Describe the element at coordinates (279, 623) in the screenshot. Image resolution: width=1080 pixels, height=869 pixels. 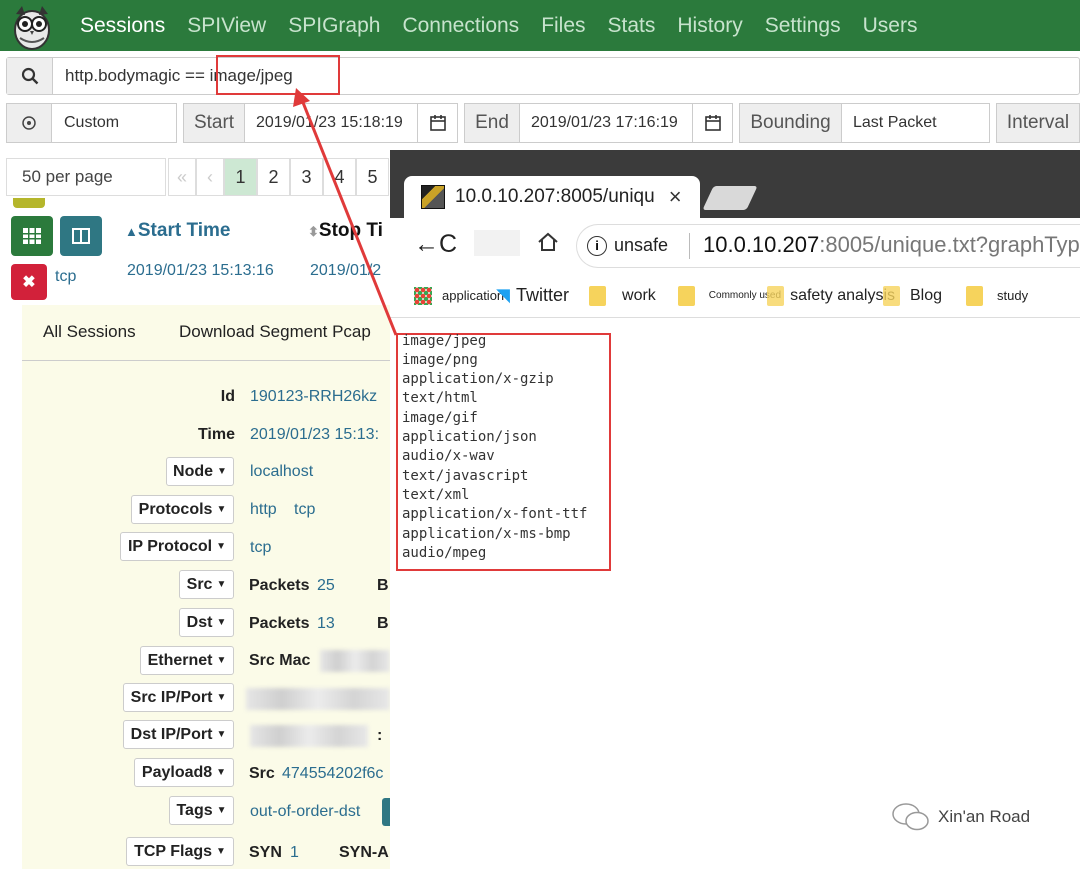
I see `dst-packets-label: Packets` at that location.